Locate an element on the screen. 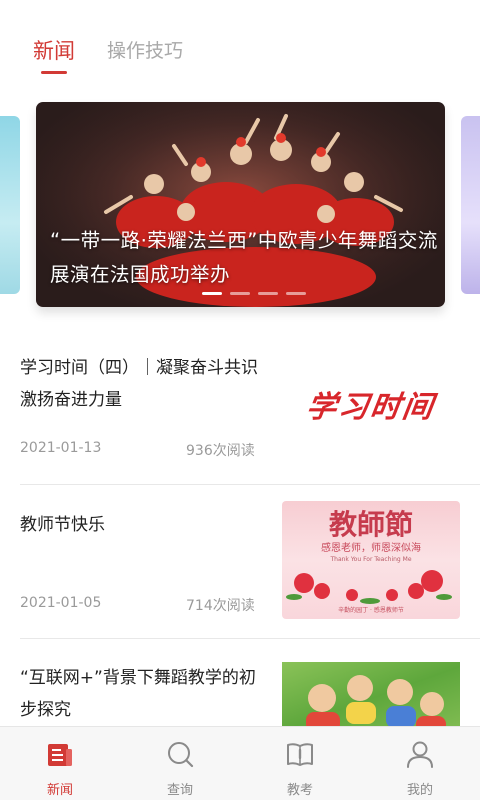 The height and width of the screenshot is (800, 480). tab-tips: 操作技巧 is located at coordinates (145, 49).